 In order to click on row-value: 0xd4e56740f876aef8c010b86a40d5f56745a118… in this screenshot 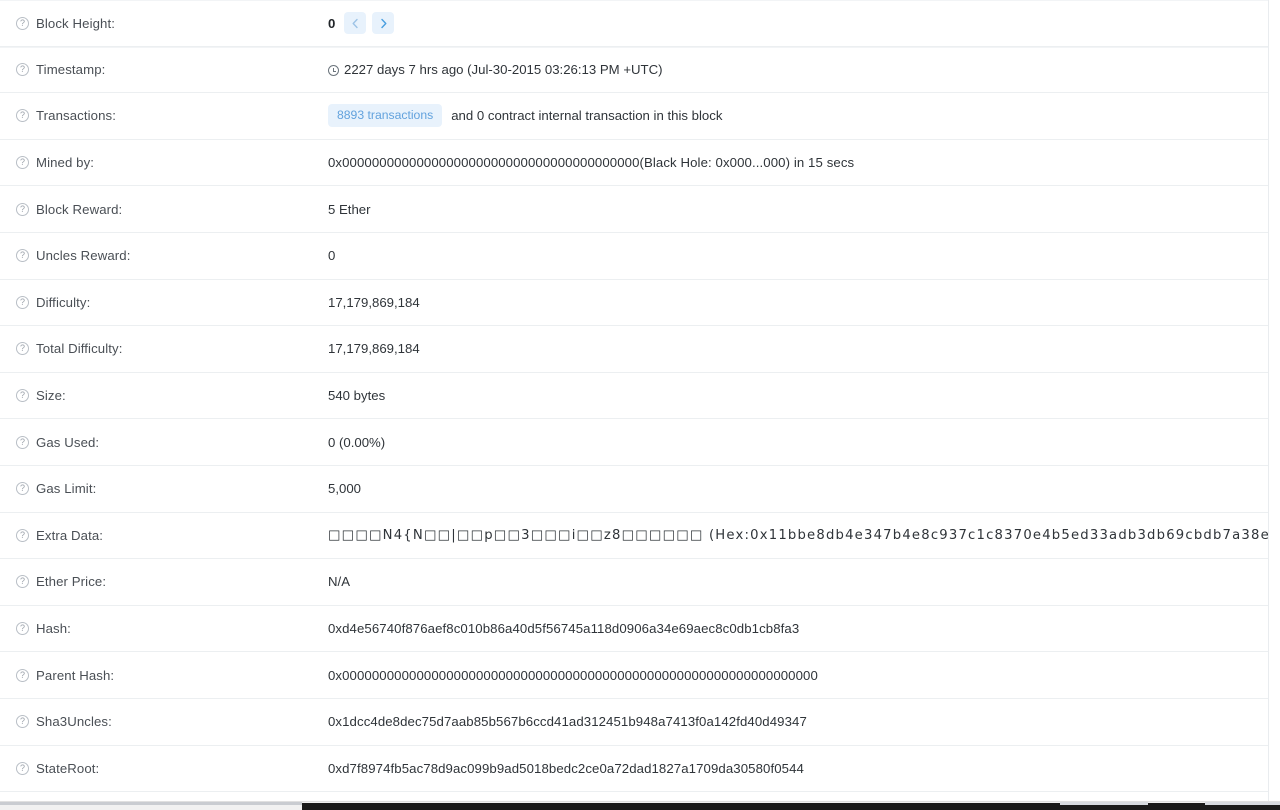, I will do `click(564, 629)`.